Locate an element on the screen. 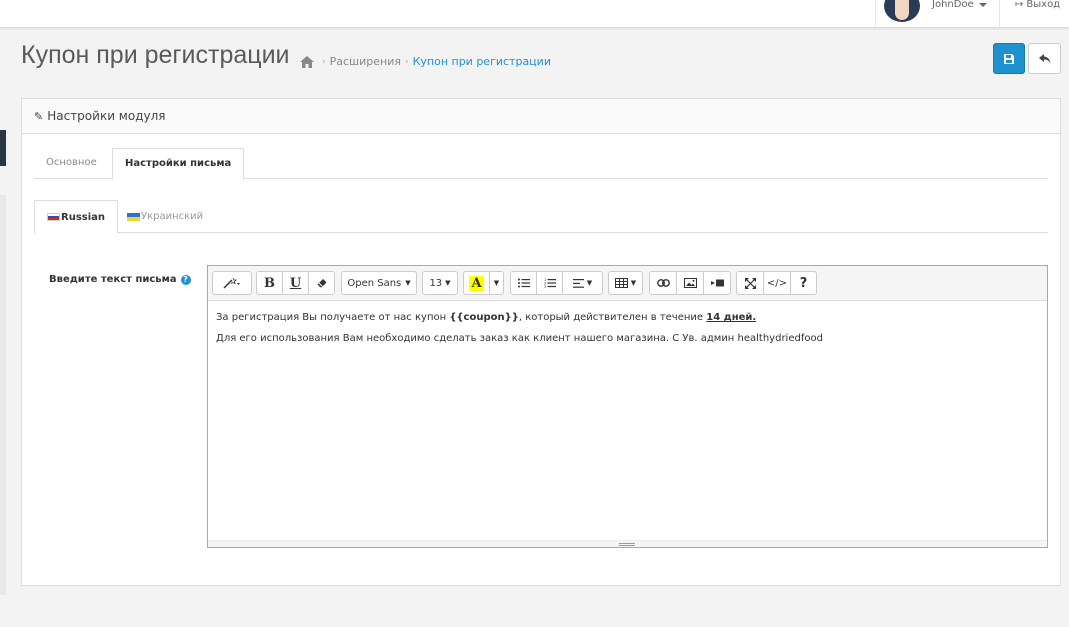 The width and height of the screenshot is (1069, 627). magic-wand-icon is located at coordinates (231, 283).